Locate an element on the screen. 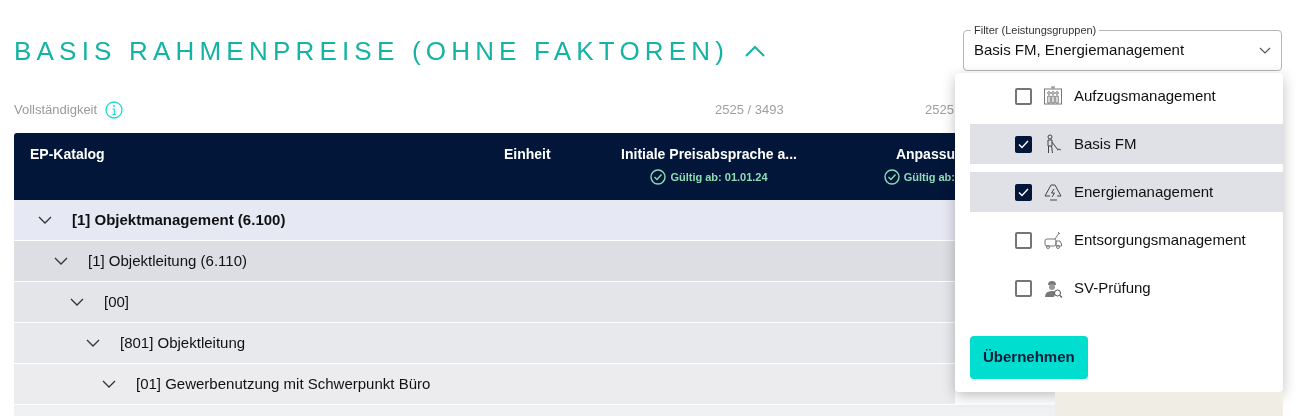  filter-value: Basis FM, Energiemanagement is located at coordinates (1079, 50).